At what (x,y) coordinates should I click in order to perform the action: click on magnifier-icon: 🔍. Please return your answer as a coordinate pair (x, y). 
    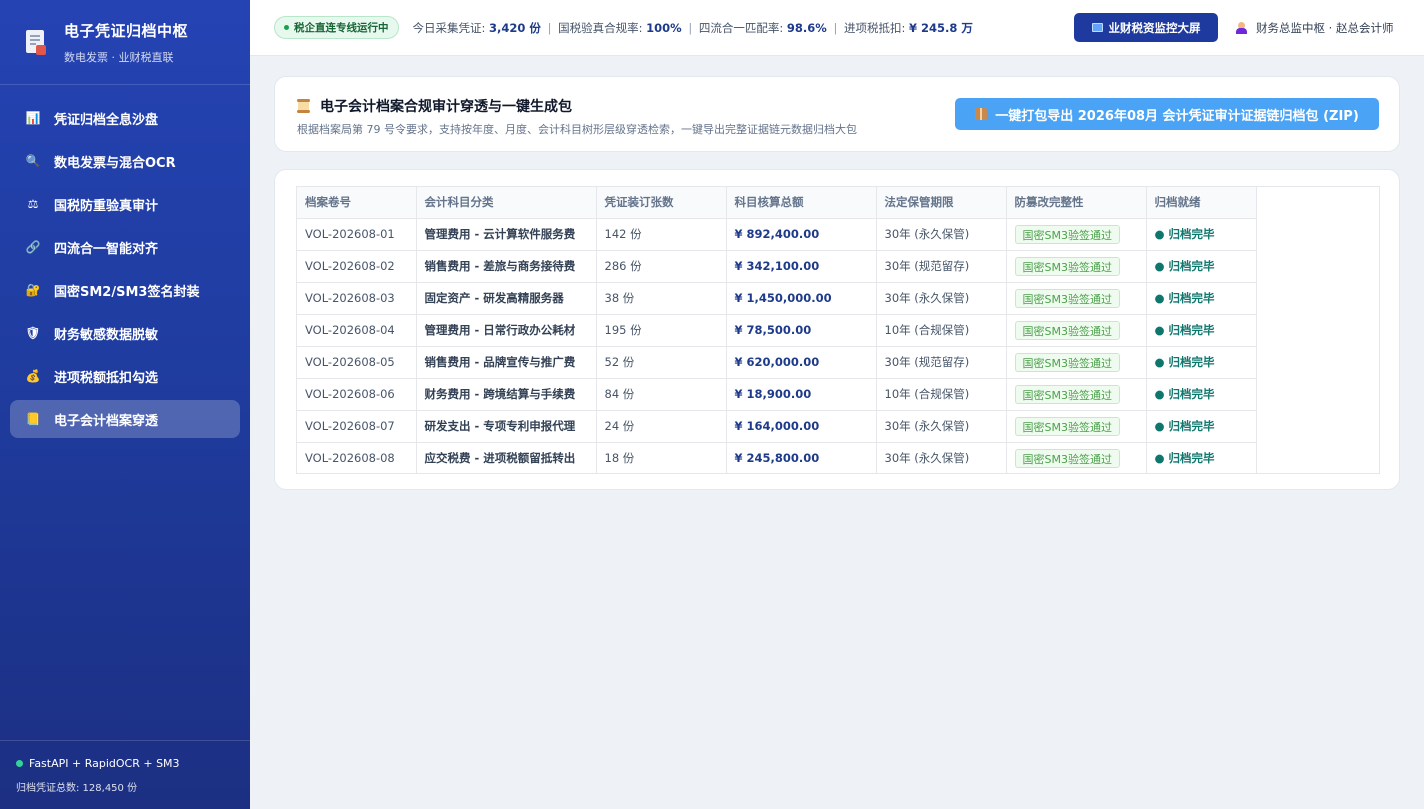
    Looking at the image, I should click on (33, 161).